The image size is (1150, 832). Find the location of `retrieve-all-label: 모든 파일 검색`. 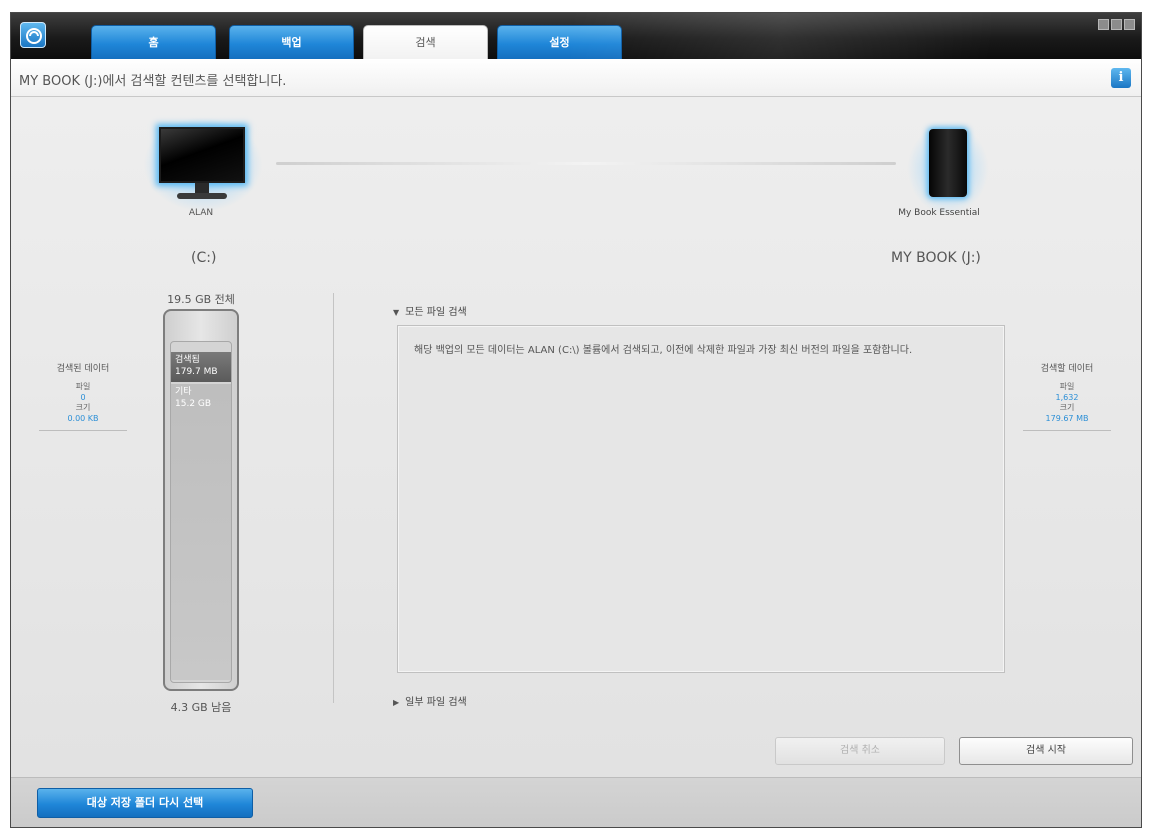

retrieve-all-label: 모든 파일 검색 is located at coordinates (436, 312).